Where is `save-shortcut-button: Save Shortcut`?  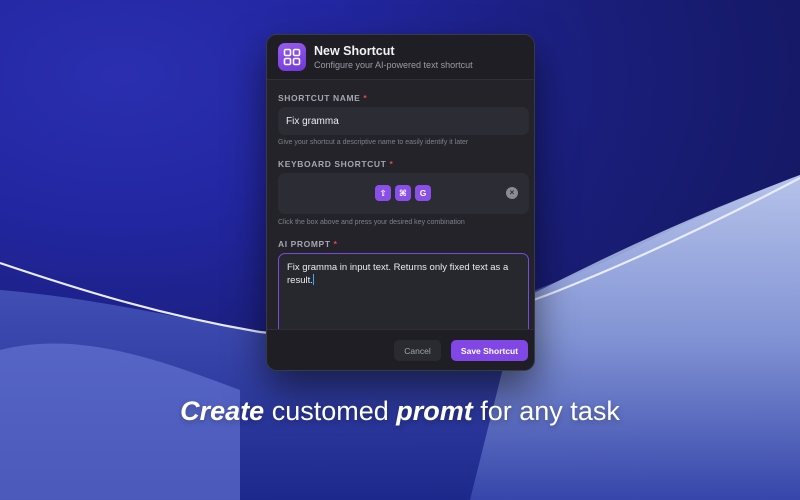 save-shortcut-button: Save Shortcut is located at coordinates (489, 350).